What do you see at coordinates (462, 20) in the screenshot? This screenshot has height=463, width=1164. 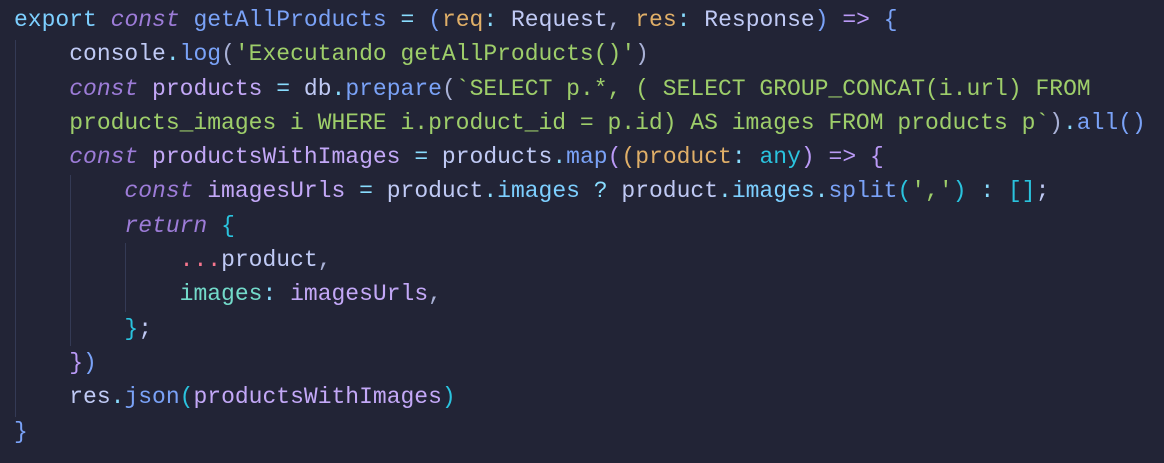 I see `code-token: req` at bounding box center [462, 20].